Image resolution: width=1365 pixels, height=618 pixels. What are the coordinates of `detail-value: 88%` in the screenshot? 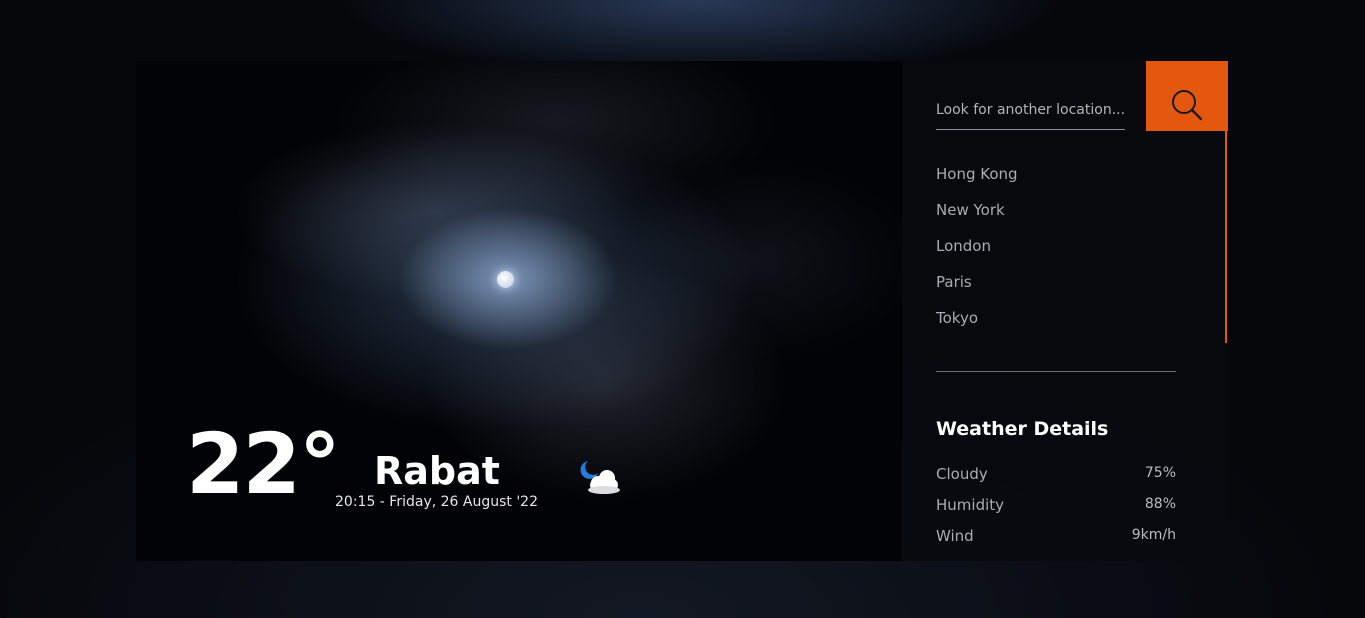 It's located at (1160, 504).